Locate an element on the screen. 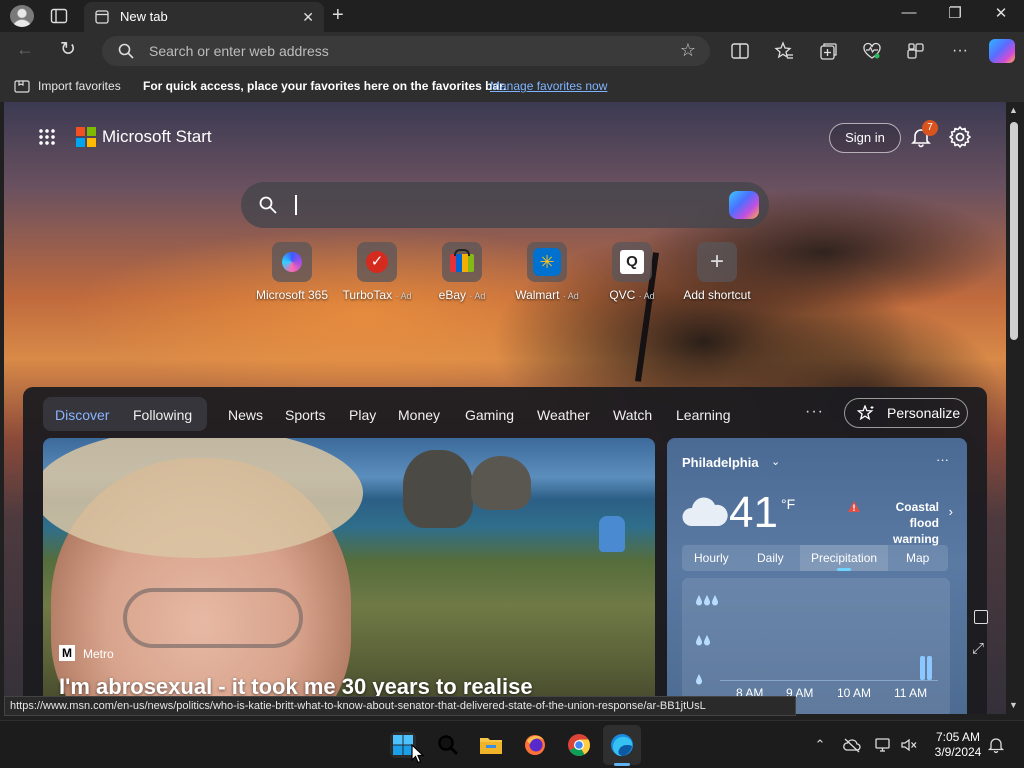 This screenshot has width=1024, height=768. hiker-figure is located at coordinates (612, 534).